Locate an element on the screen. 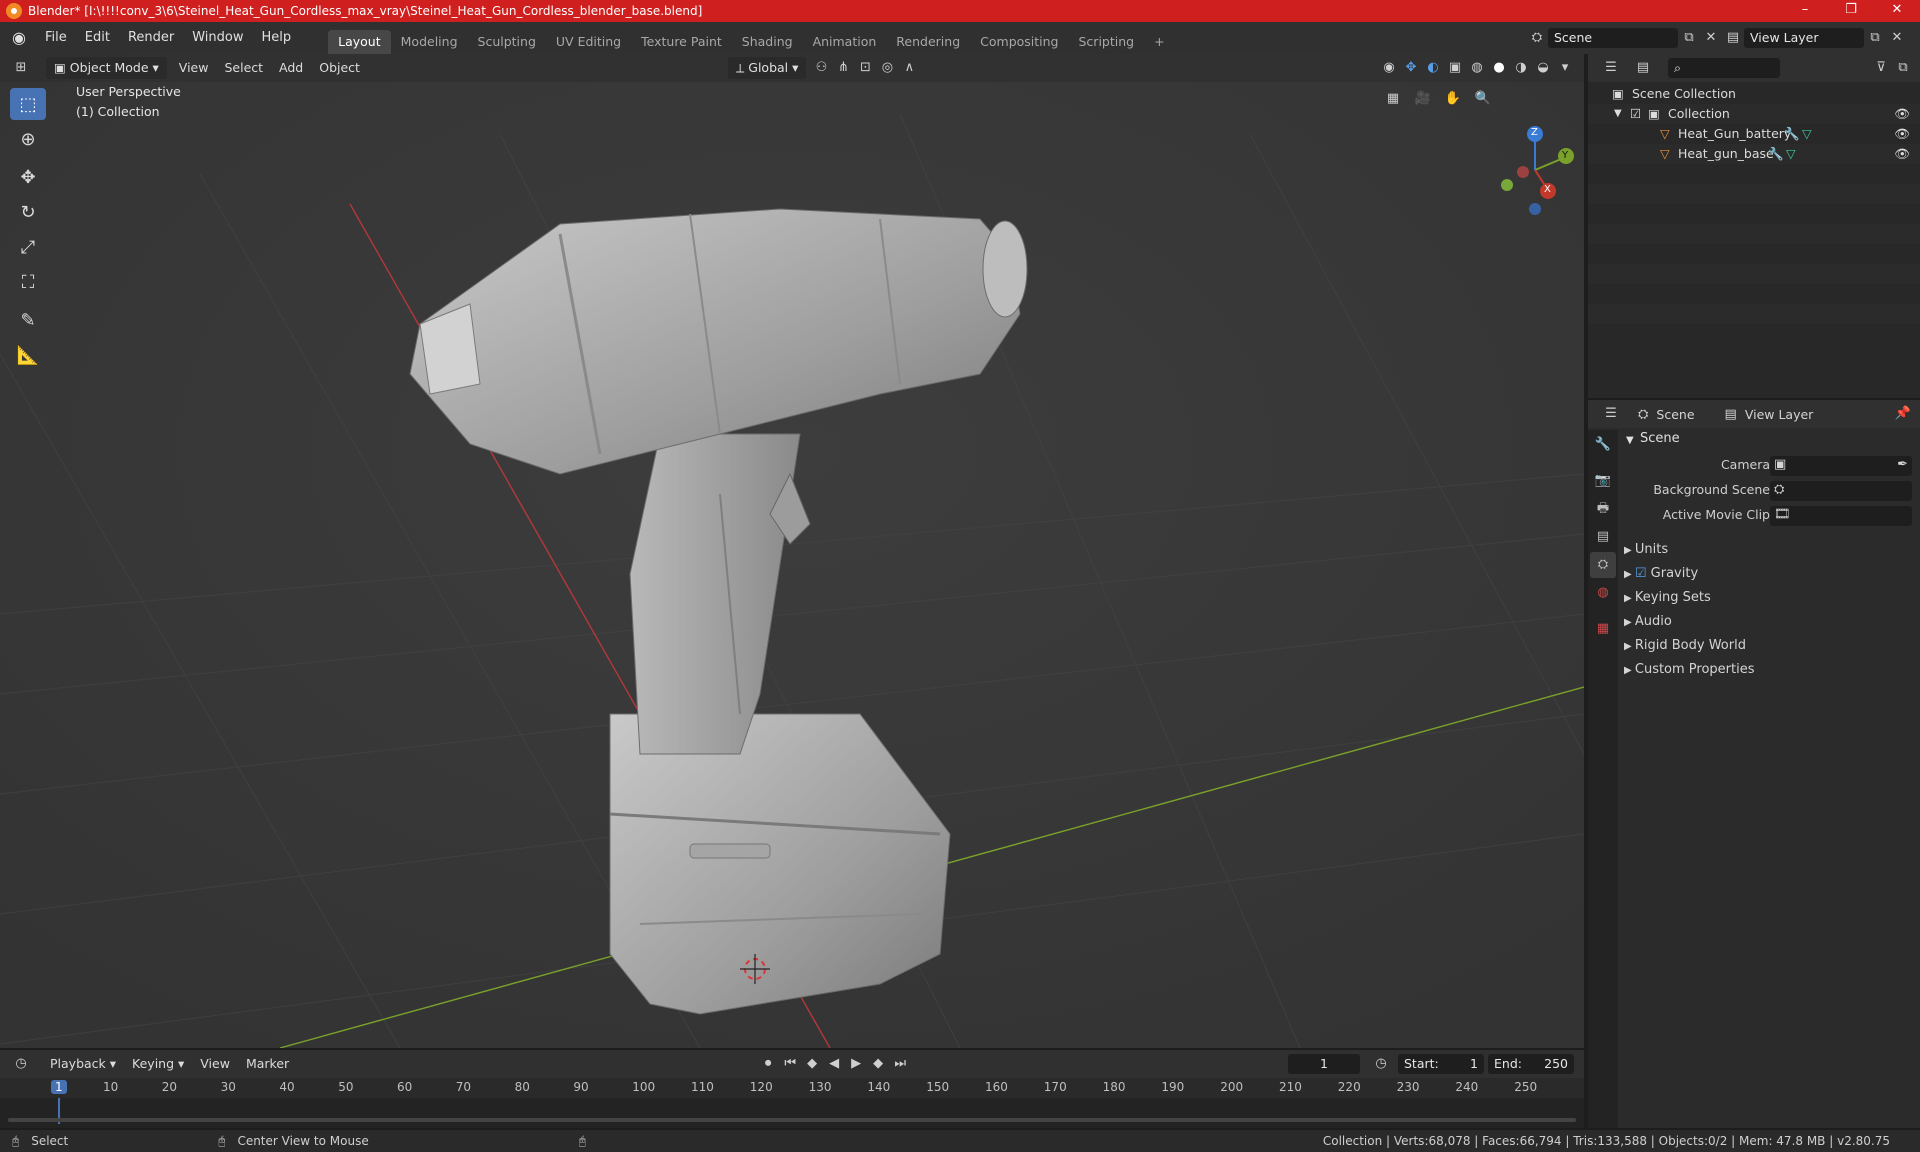  overlay-toggle-icon: ◐ is located at coordinates (1433, 68).